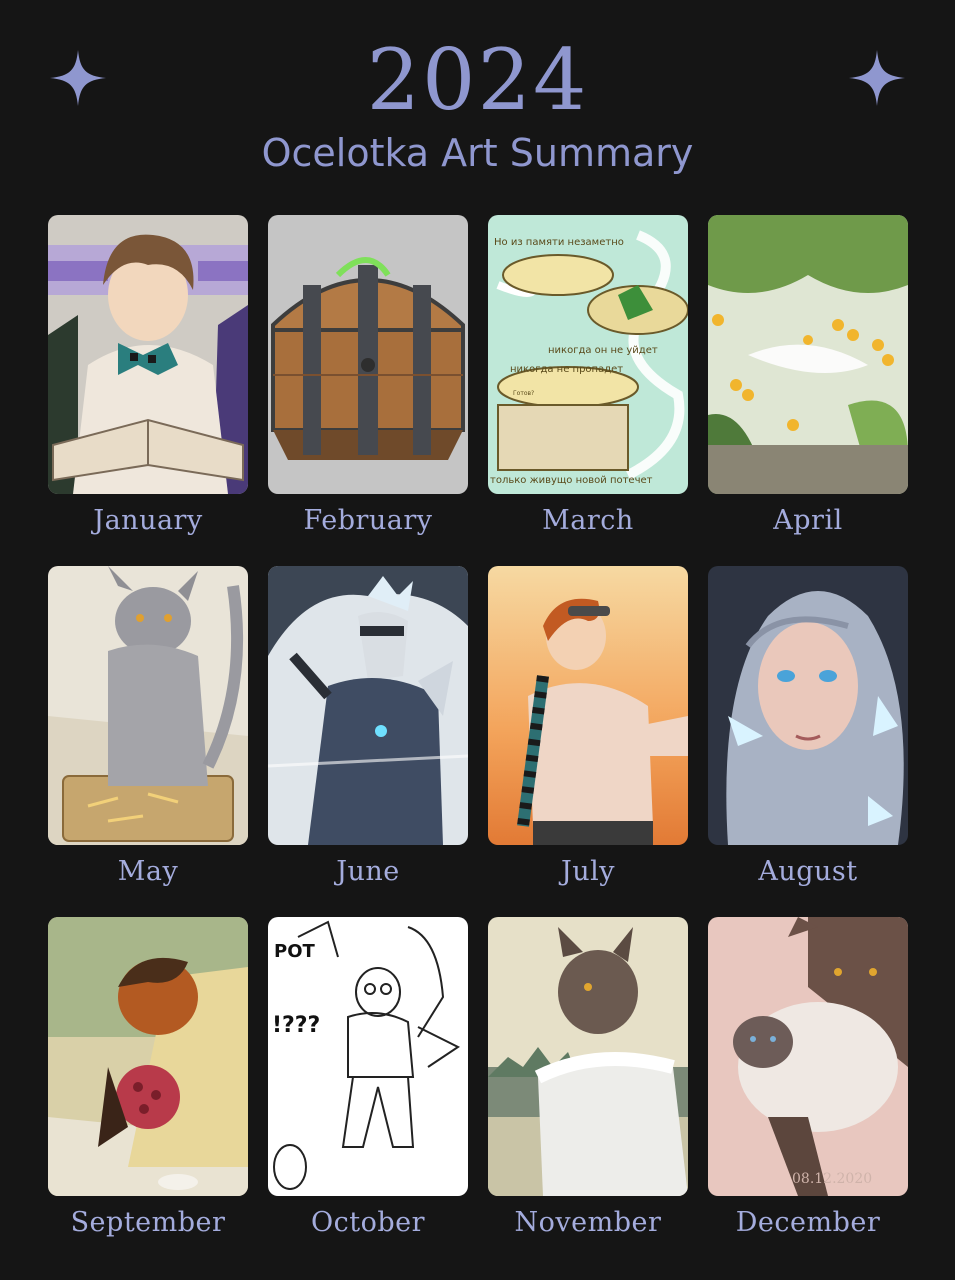 This screenshot has height=1280, width=955. What do you see at coordinates (588, 871) in the screenshot?
I see `month-label: July` at bounding box center [588, 871].